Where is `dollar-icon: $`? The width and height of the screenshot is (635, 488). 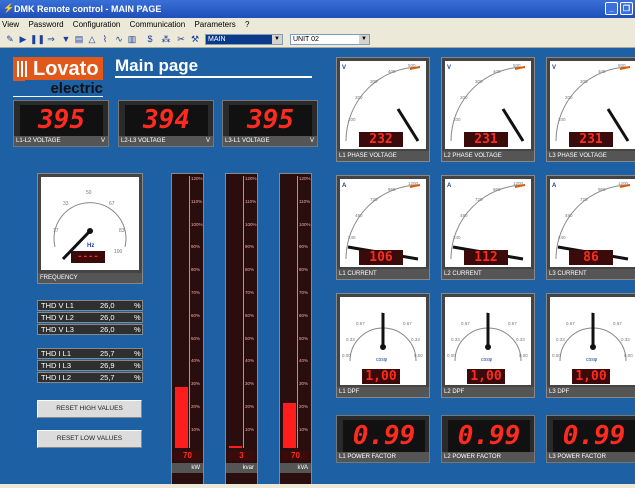 dollar-icon: $ is located at coordinates (150, 39).